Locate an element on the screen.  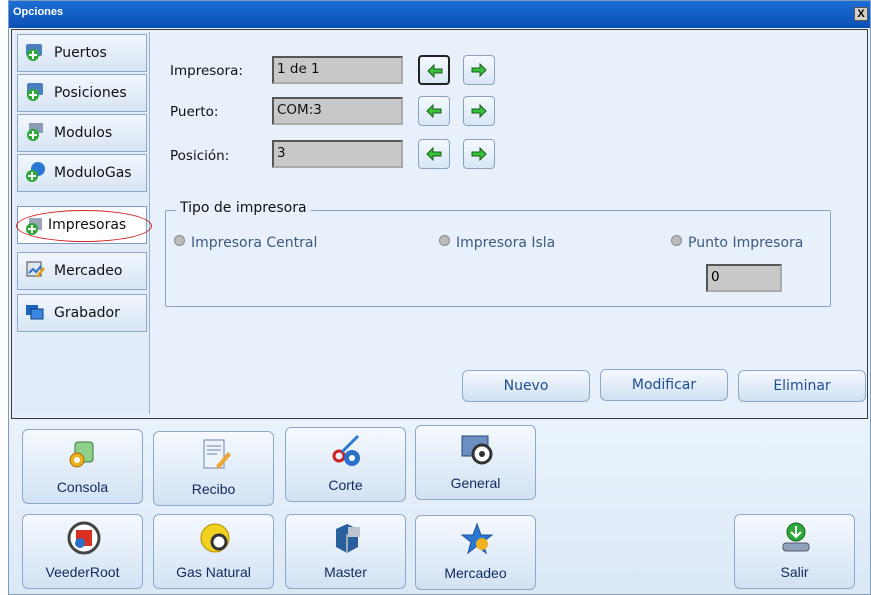
sidebar-item-label: Modulos is located at coordinates (83, 133).